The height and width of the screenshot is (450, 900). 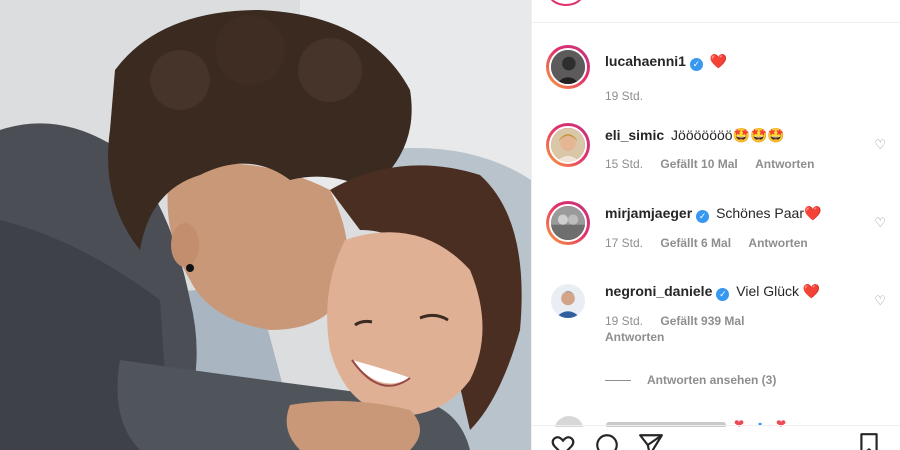 What do you see at coordinates (618, 381) in the screenshot?
I see `replies-line` at bounding box center [618, 381].